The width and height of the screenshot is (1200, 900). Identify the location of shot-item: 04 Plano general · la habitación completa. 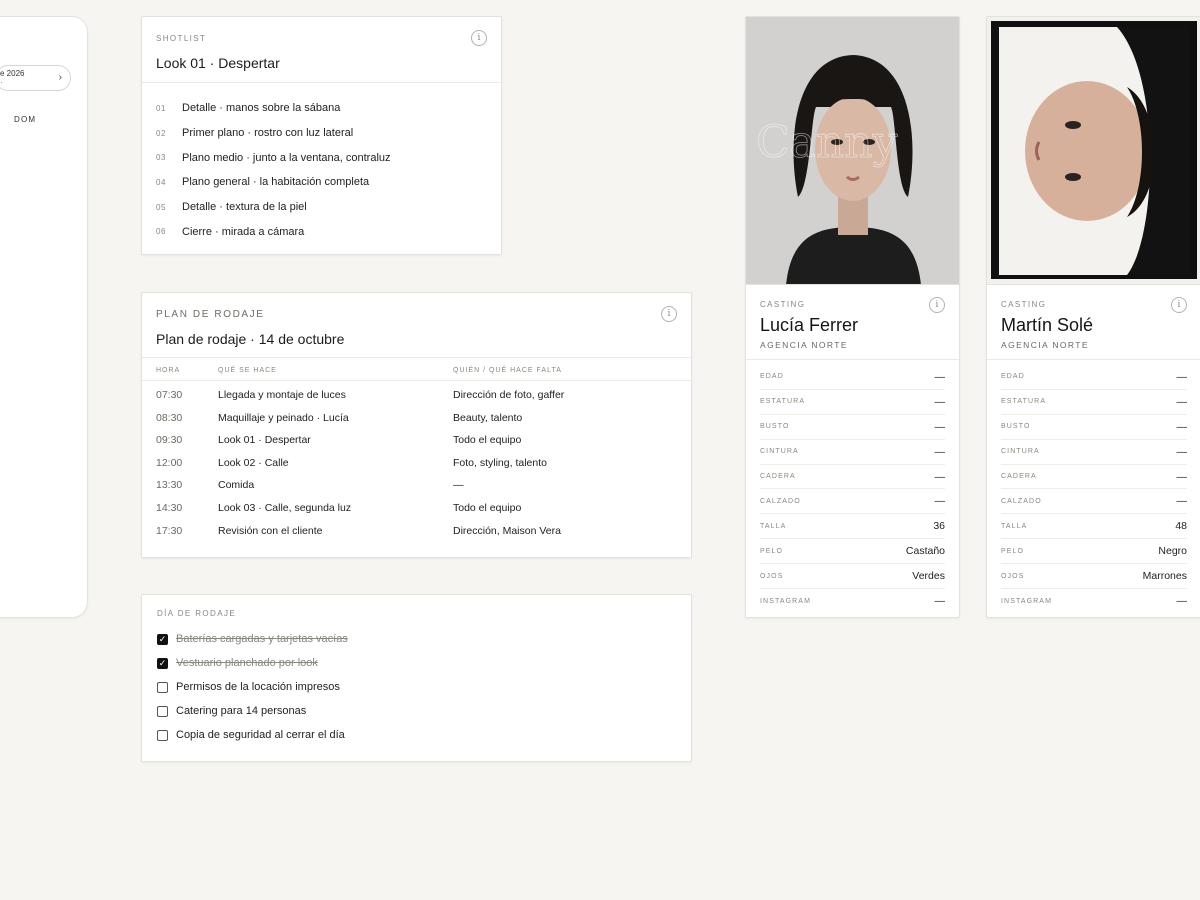
(273, 182).